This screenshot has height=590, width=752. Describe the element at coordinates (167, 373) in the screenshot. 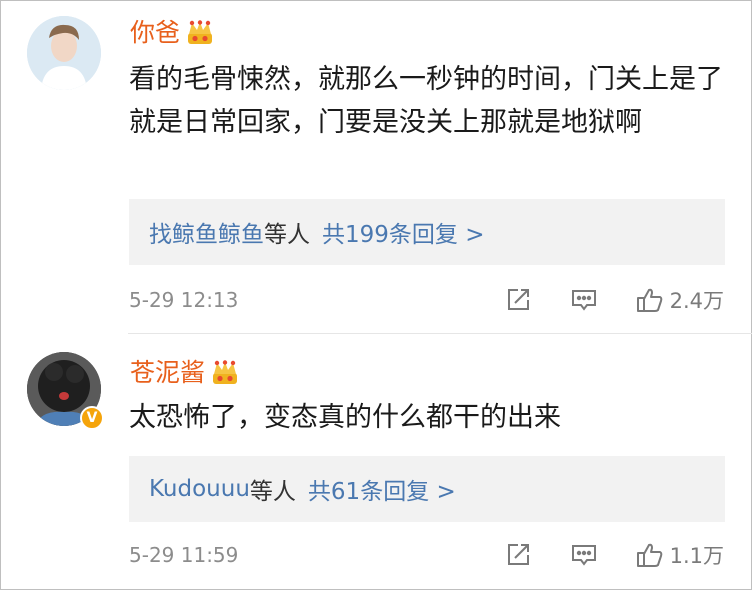

I see `username-text: 苍泥酱` at that location.